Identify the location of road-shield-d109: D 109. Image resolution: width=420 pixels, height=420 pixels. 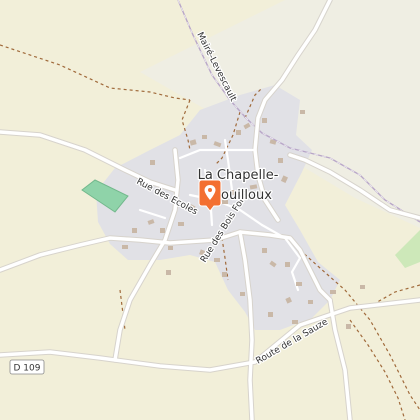
(27, 367).